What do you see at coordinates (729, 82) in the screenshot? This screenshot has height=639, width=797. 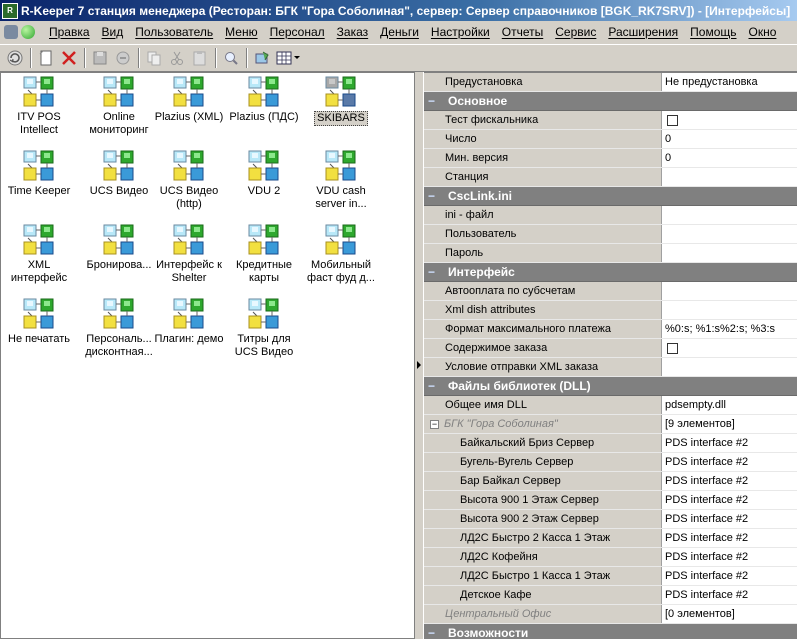 I see `property-value: Не предустановка` at bounding box center [729, 82].